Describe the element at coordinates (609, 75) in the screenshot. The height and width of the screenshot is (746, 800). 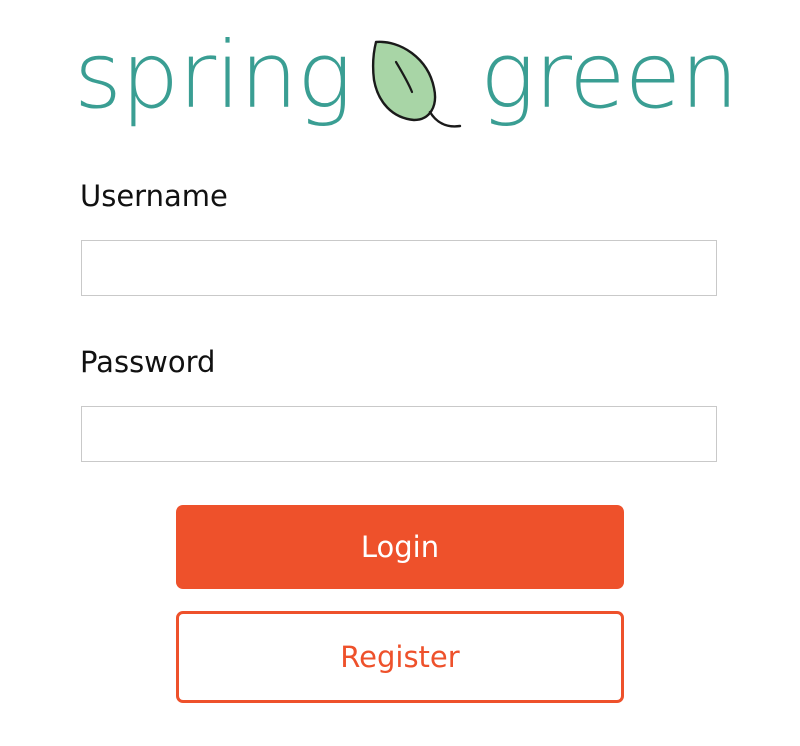
I see `logo-word-green: green` at that location.